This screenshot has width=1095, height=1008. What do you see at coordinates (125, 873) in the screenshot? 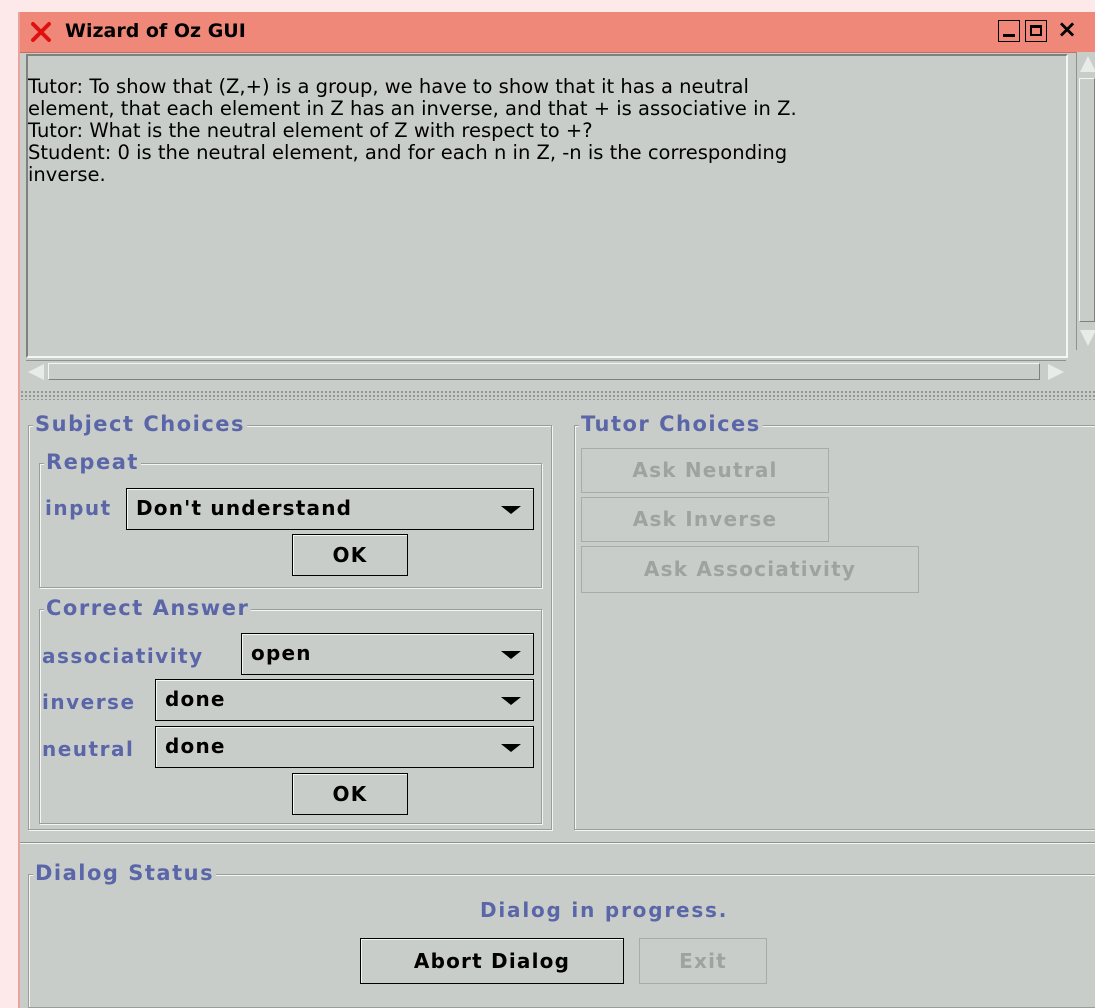
I see `dialog-status-title: Dialog Status` at bounding box center [125, 873].